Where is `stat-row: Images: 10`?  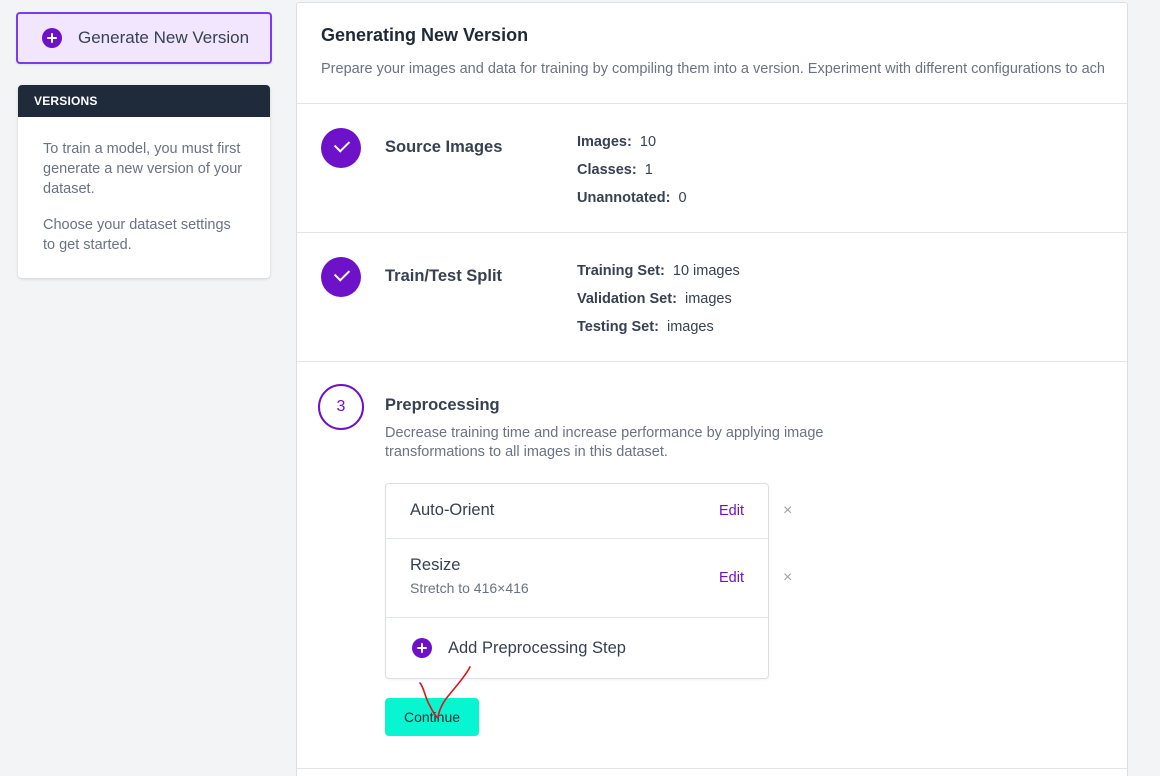
stat-row: Images: 10 is located at coordinates (632, 146).